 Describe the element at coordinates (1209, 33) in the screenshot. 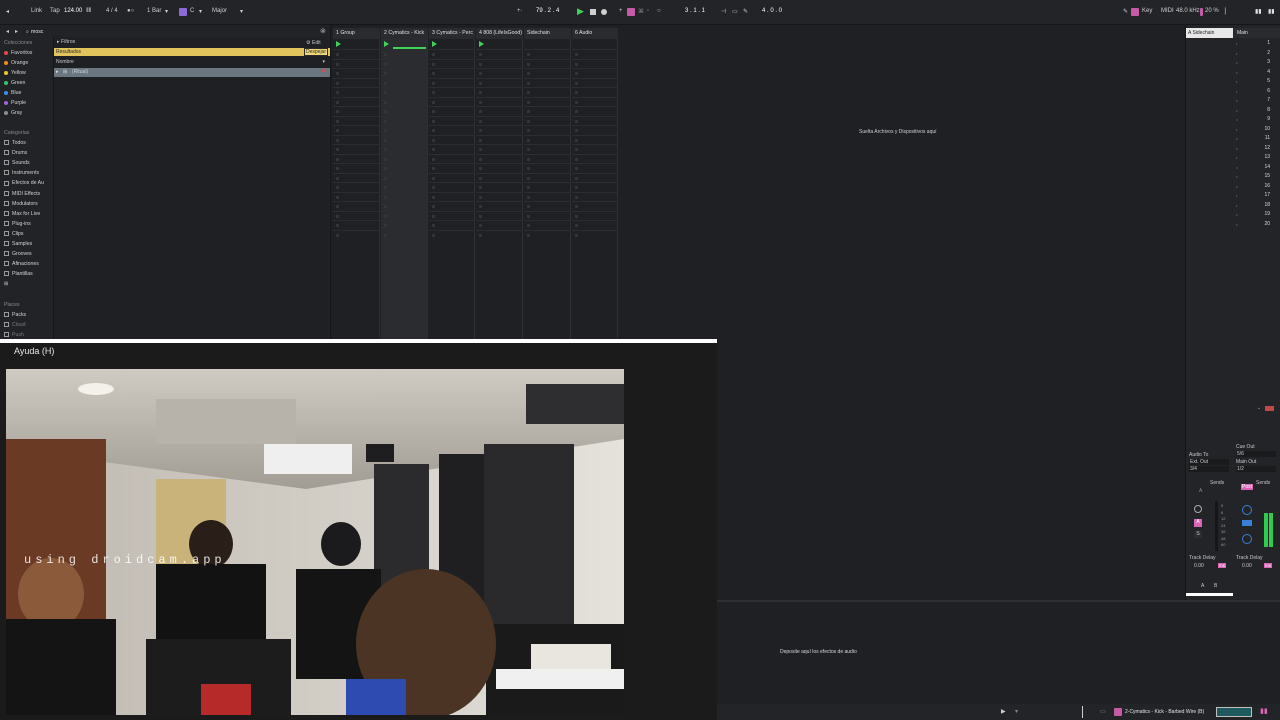

I see `sidechain-track-header: A Sidechain` at that location.